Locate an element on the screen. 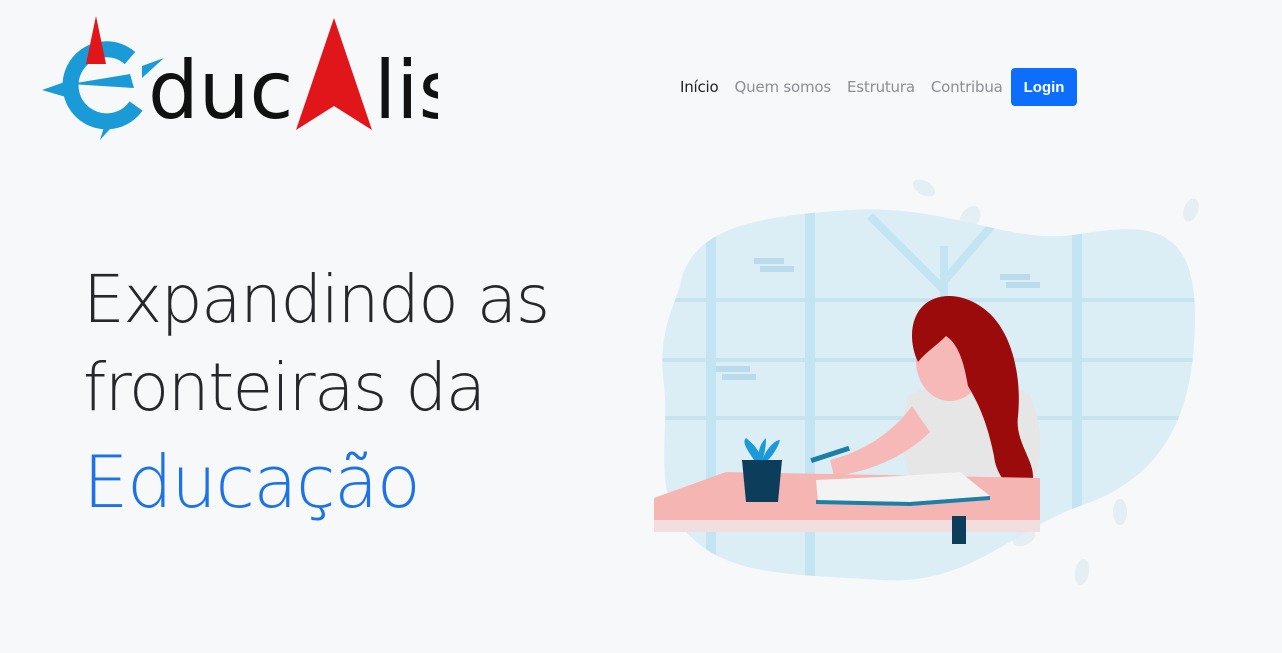 The width and height of the screenshot is (1282, 653). logo-text-duc: duc is located at coordinates (220, 90).